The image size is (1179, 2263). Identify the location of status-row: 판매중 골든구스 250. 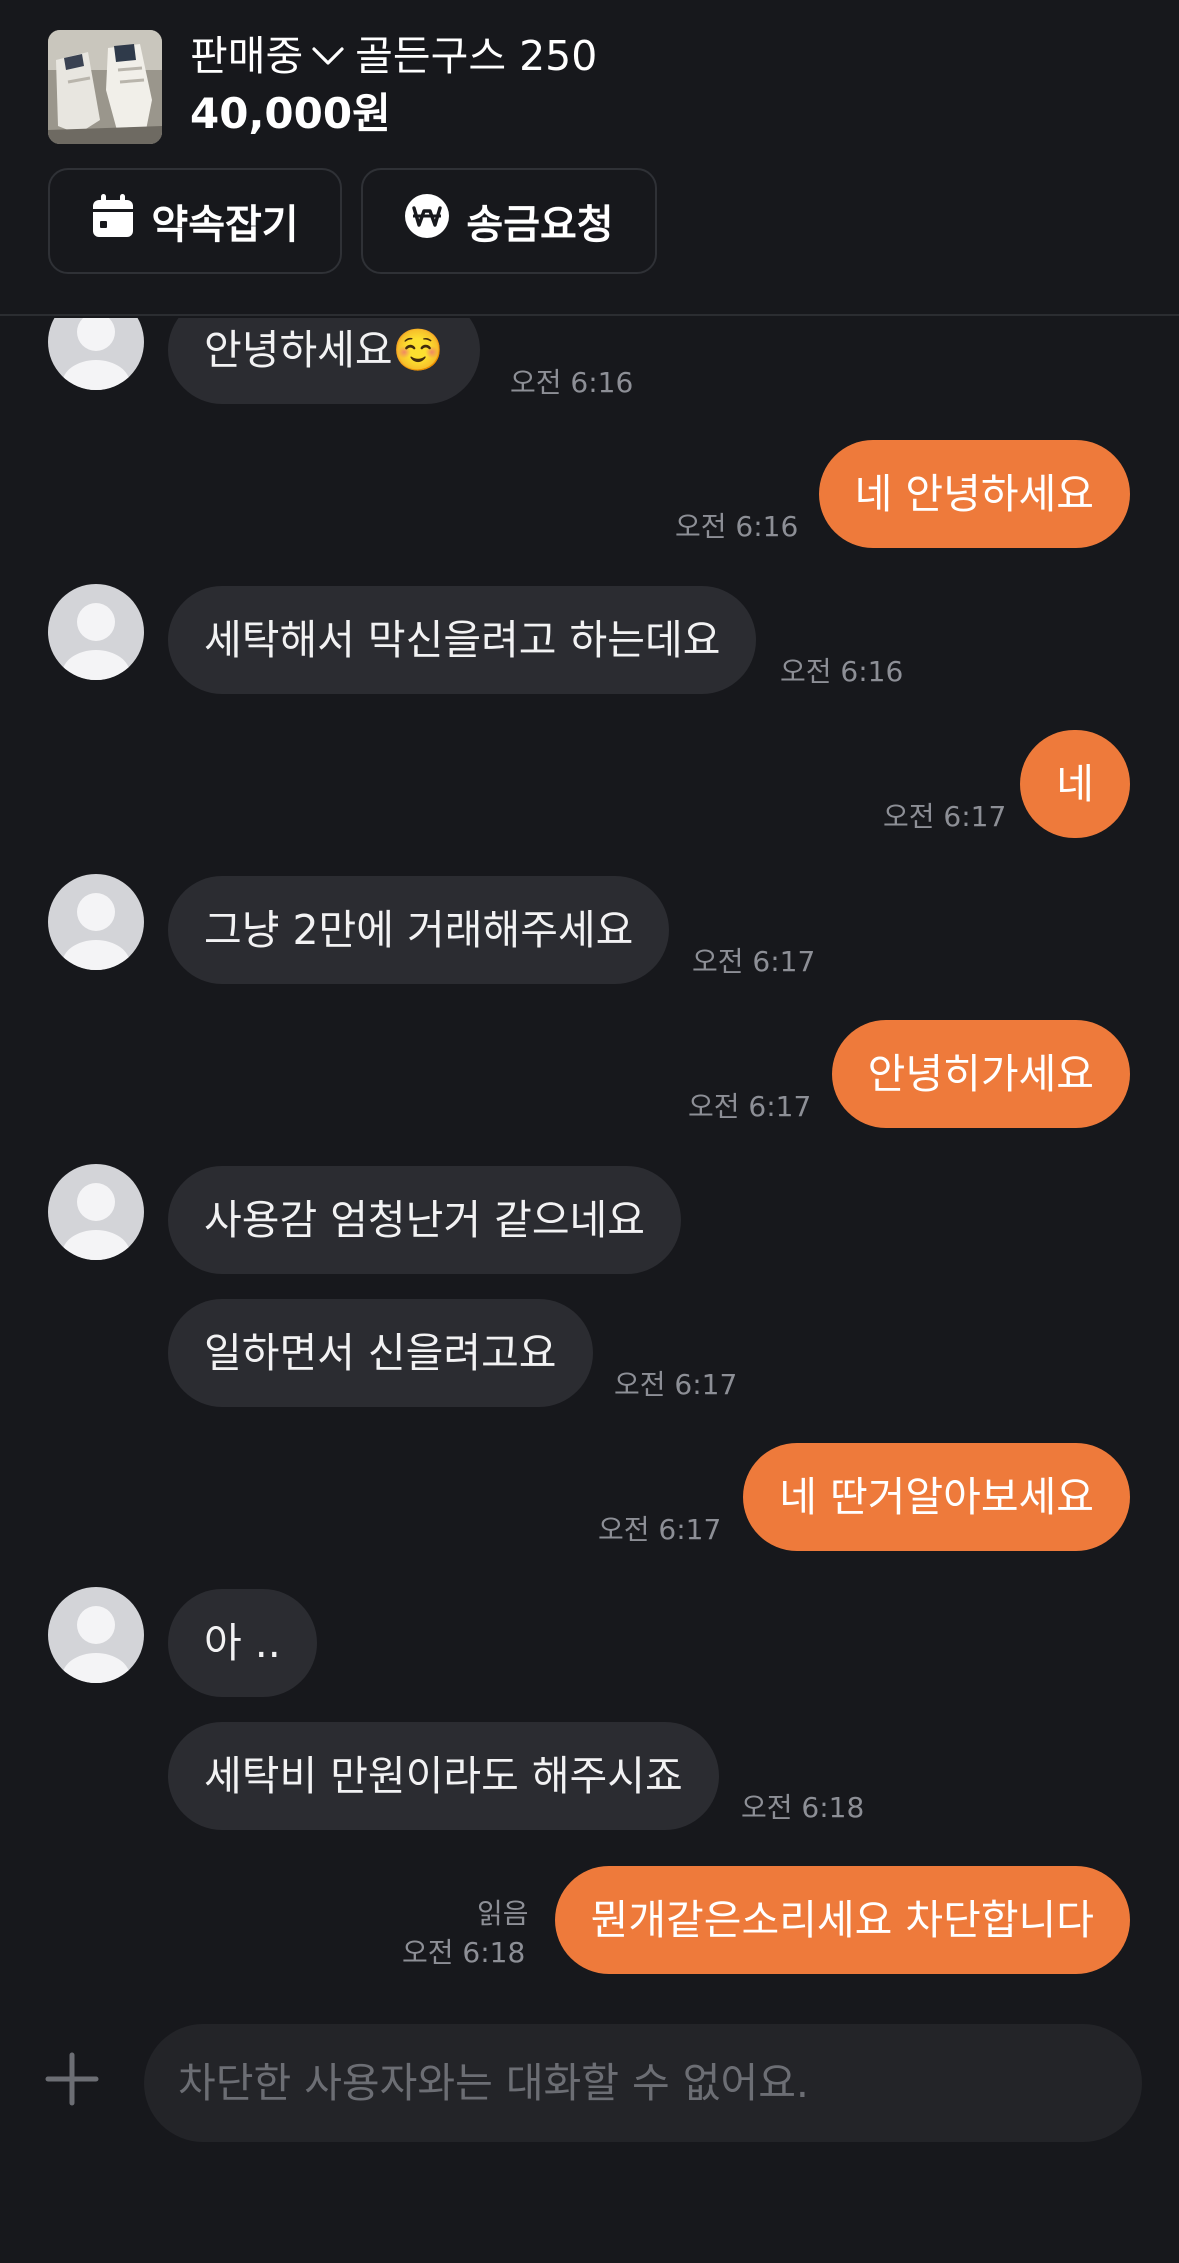
(393, 56).